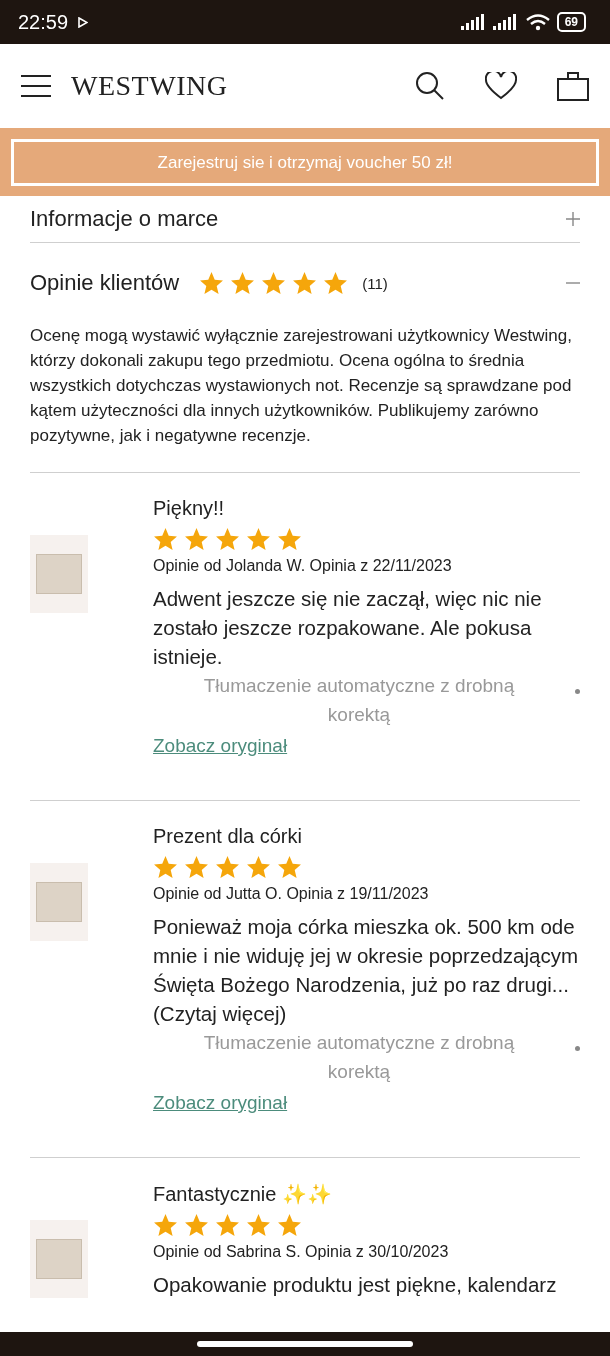 This screenshot has height=1356, width=610. I want to click on review-title: Prezent dla córki, so click(228, 836).